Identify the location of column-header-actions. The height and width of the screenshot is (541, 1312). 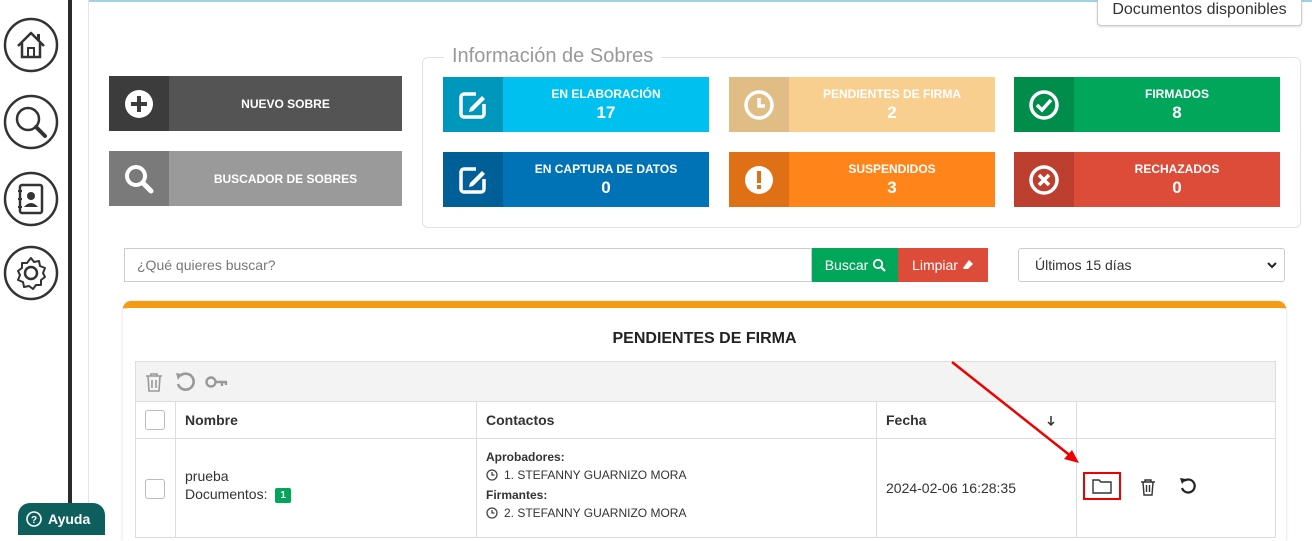
(1177, 420).